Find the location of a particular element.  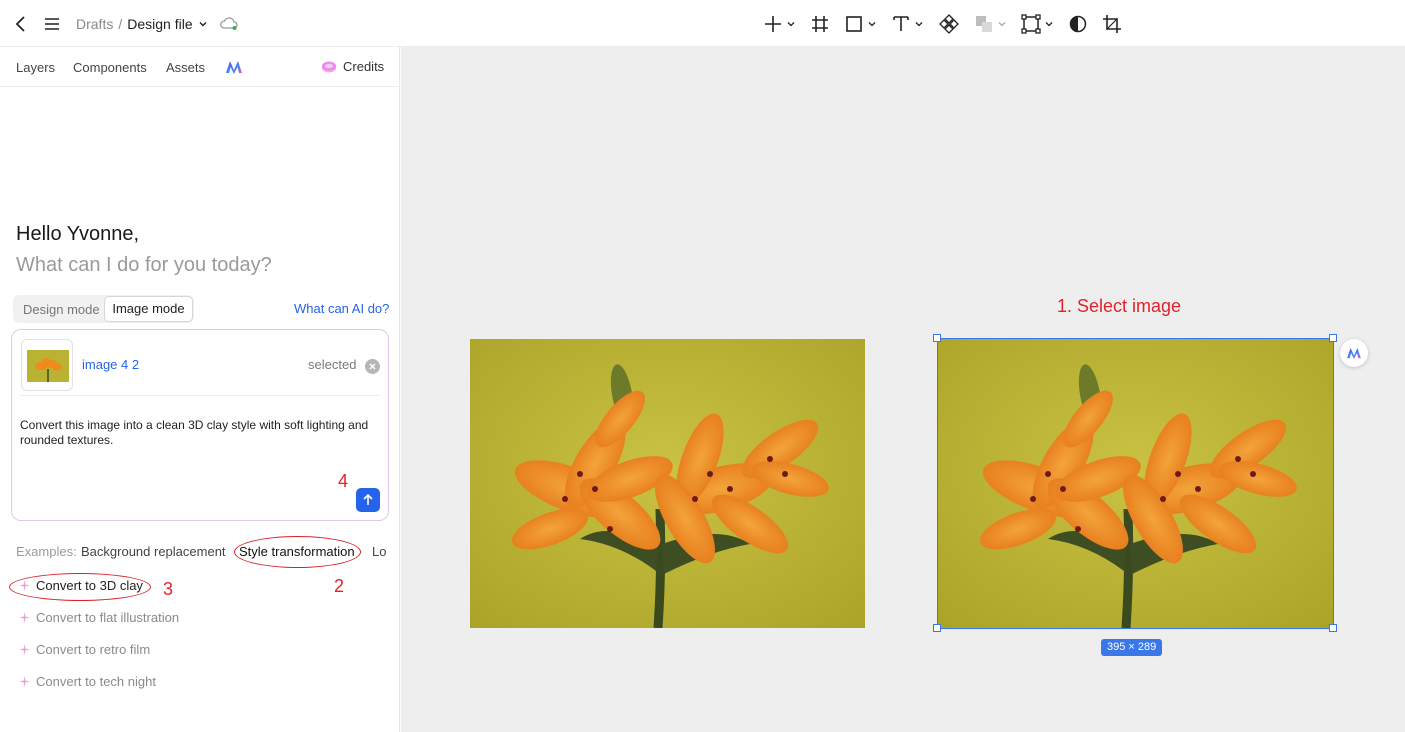

selected-status: selected is located at coordinates (332, 364).